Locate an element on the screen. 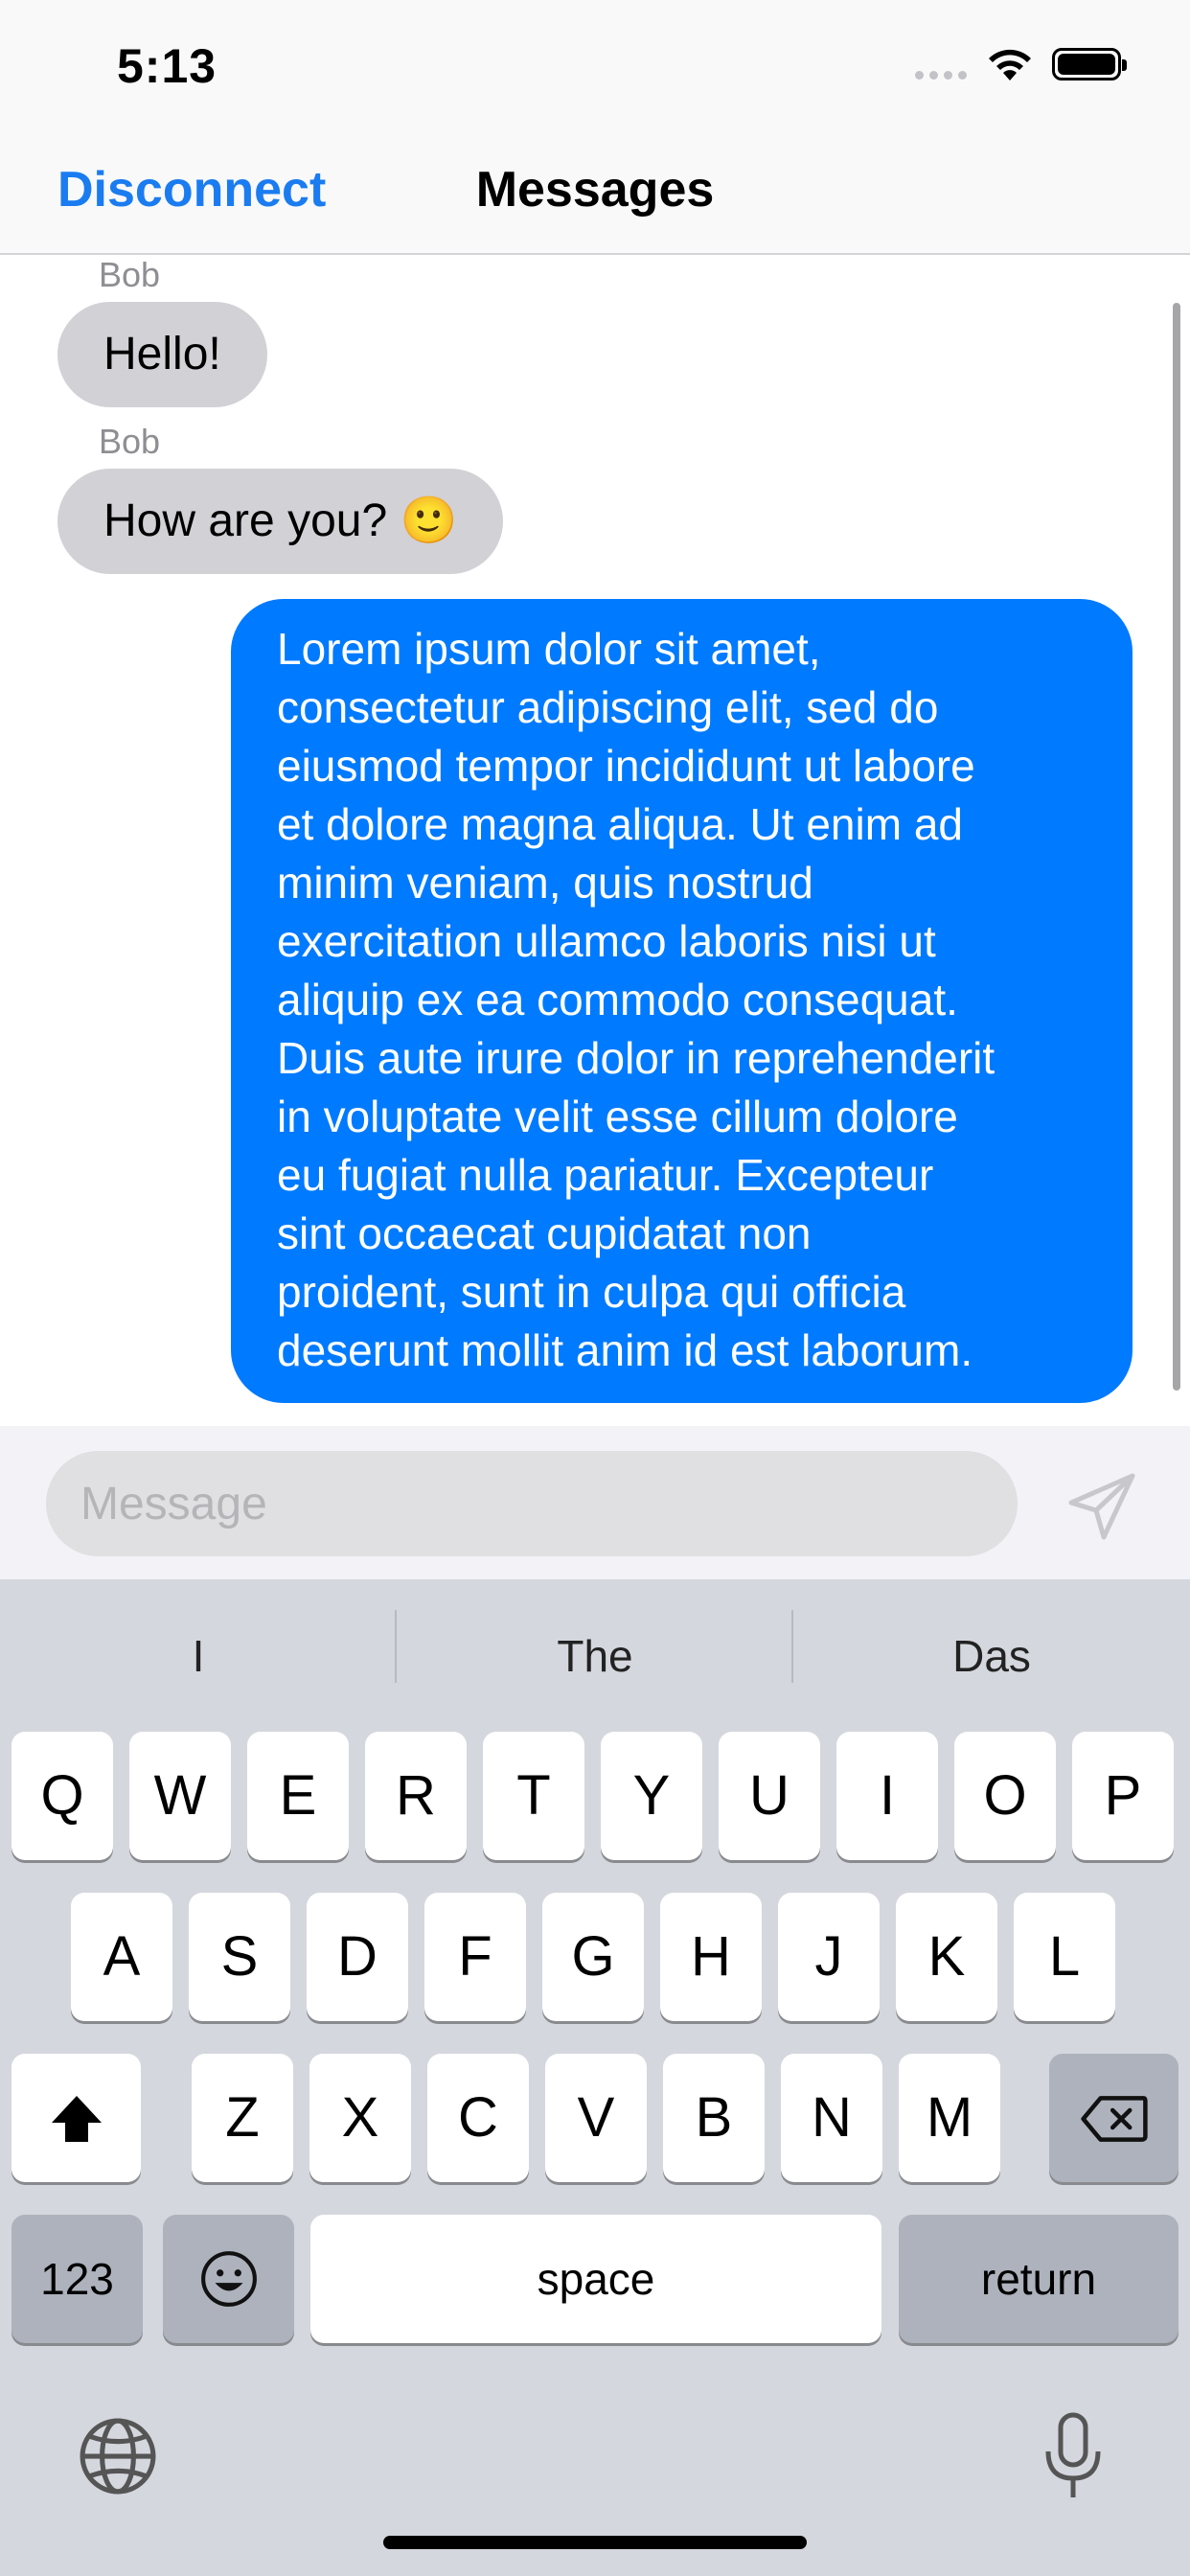 The image size is (1190, 2576). key-i: I is located at coordinates (887, 1796).